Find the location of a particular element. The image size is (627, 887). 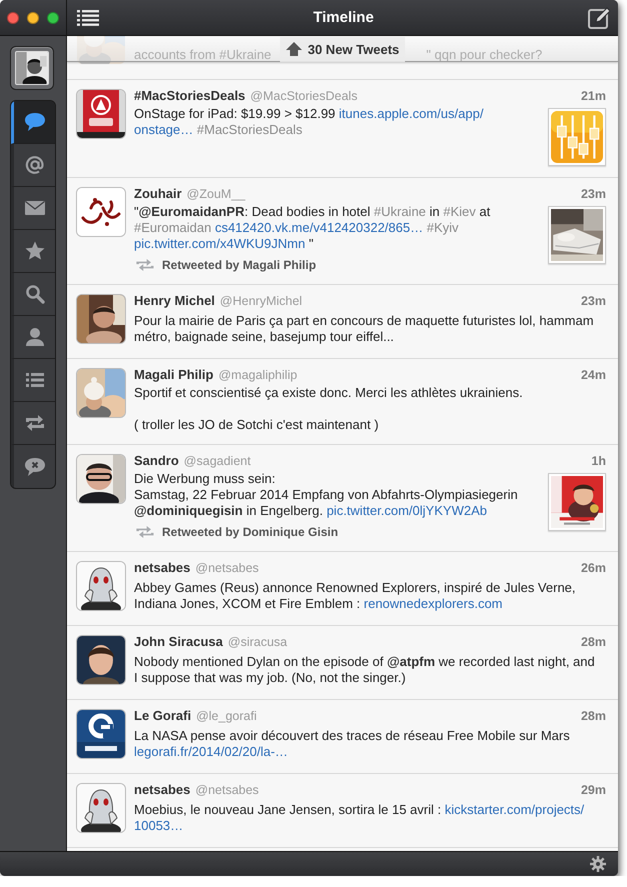

settings-icon is located at coordinates (598, 864).